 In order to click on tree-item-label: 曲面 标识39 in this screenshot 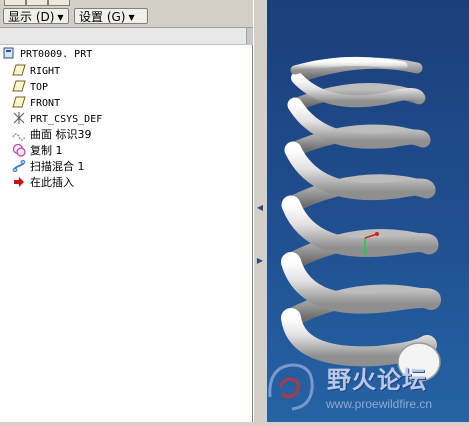, I will do `click(61, 134)`.